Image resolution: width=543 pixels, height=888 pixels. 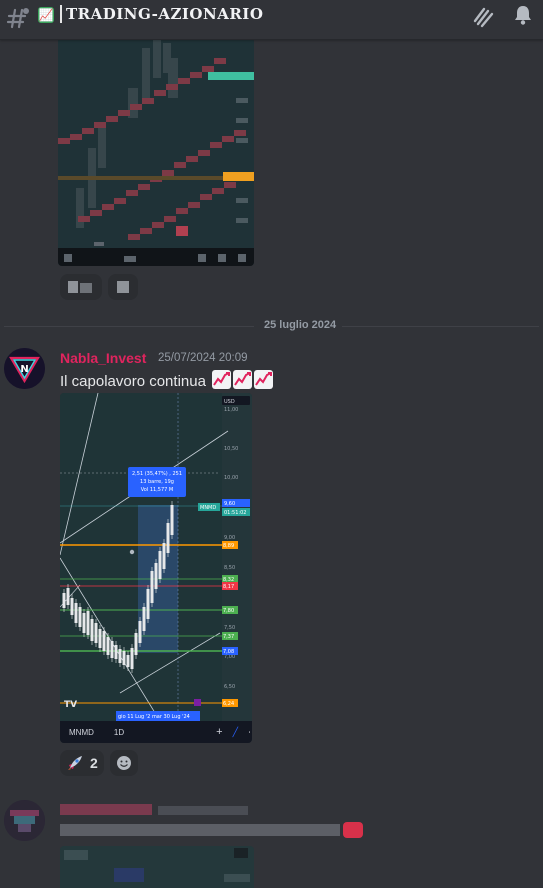 What do you see at coordinates (157, 490) in the screenshot?
I see `measure-line3: Vol 11,577 M` at bounding box center [157, 490].